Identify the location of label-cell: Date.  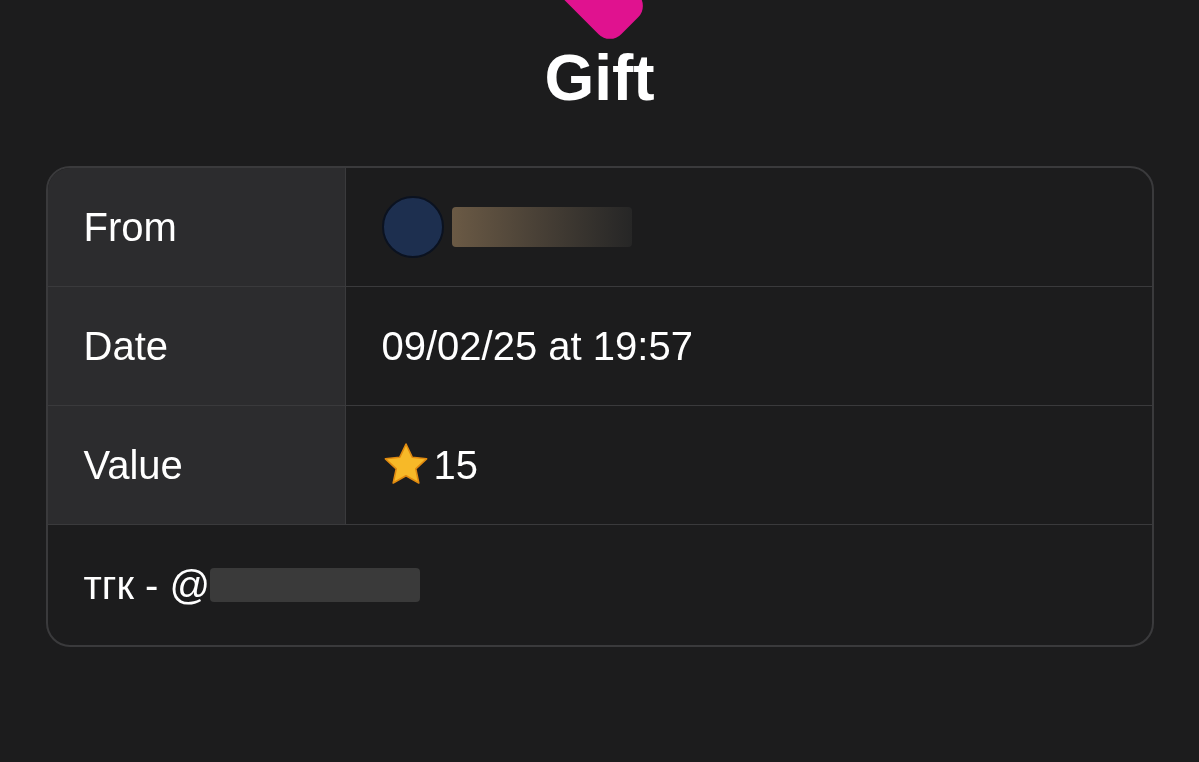
(196, 346).